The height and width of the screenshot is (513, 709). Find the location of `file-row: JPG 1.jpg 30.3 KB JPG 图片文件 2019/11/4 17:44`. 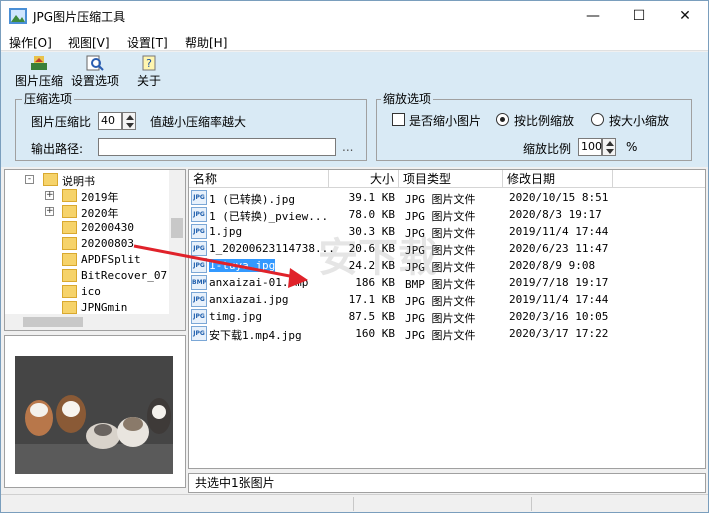

file-row: JPG 1.jpg 30.3 KB JPG 图片文件 2019/11/4 17:44 is located at coordinates (447, 231).